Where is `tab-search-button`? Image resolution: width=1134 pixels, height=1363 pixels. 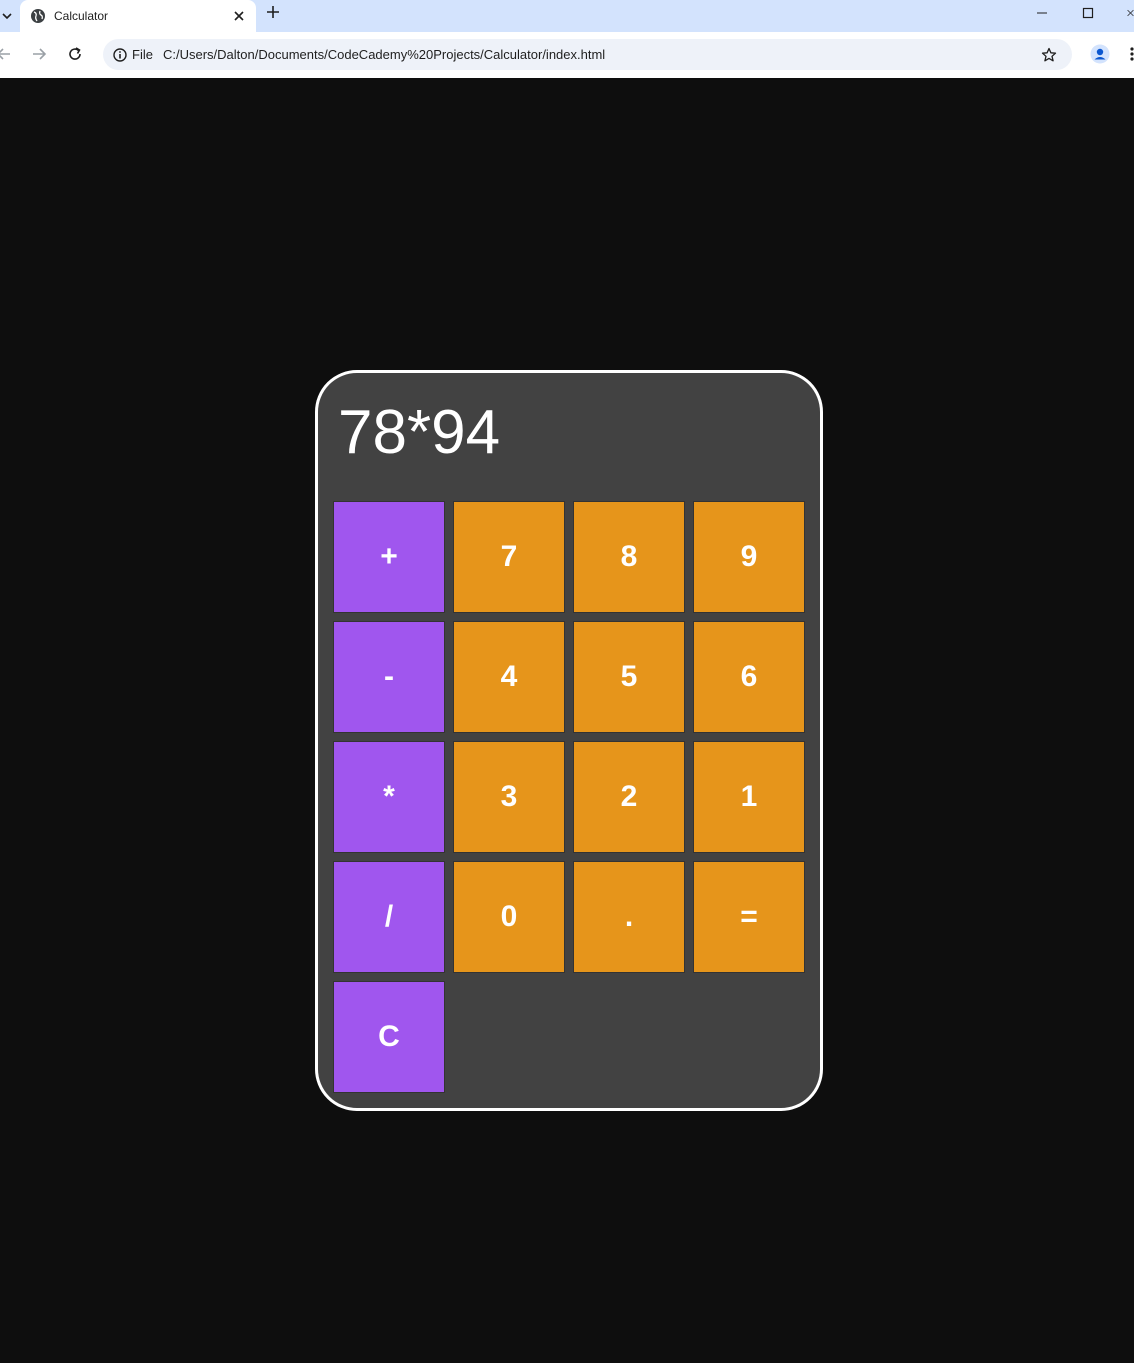 tab-search-button is located at coordinates (7, 16).